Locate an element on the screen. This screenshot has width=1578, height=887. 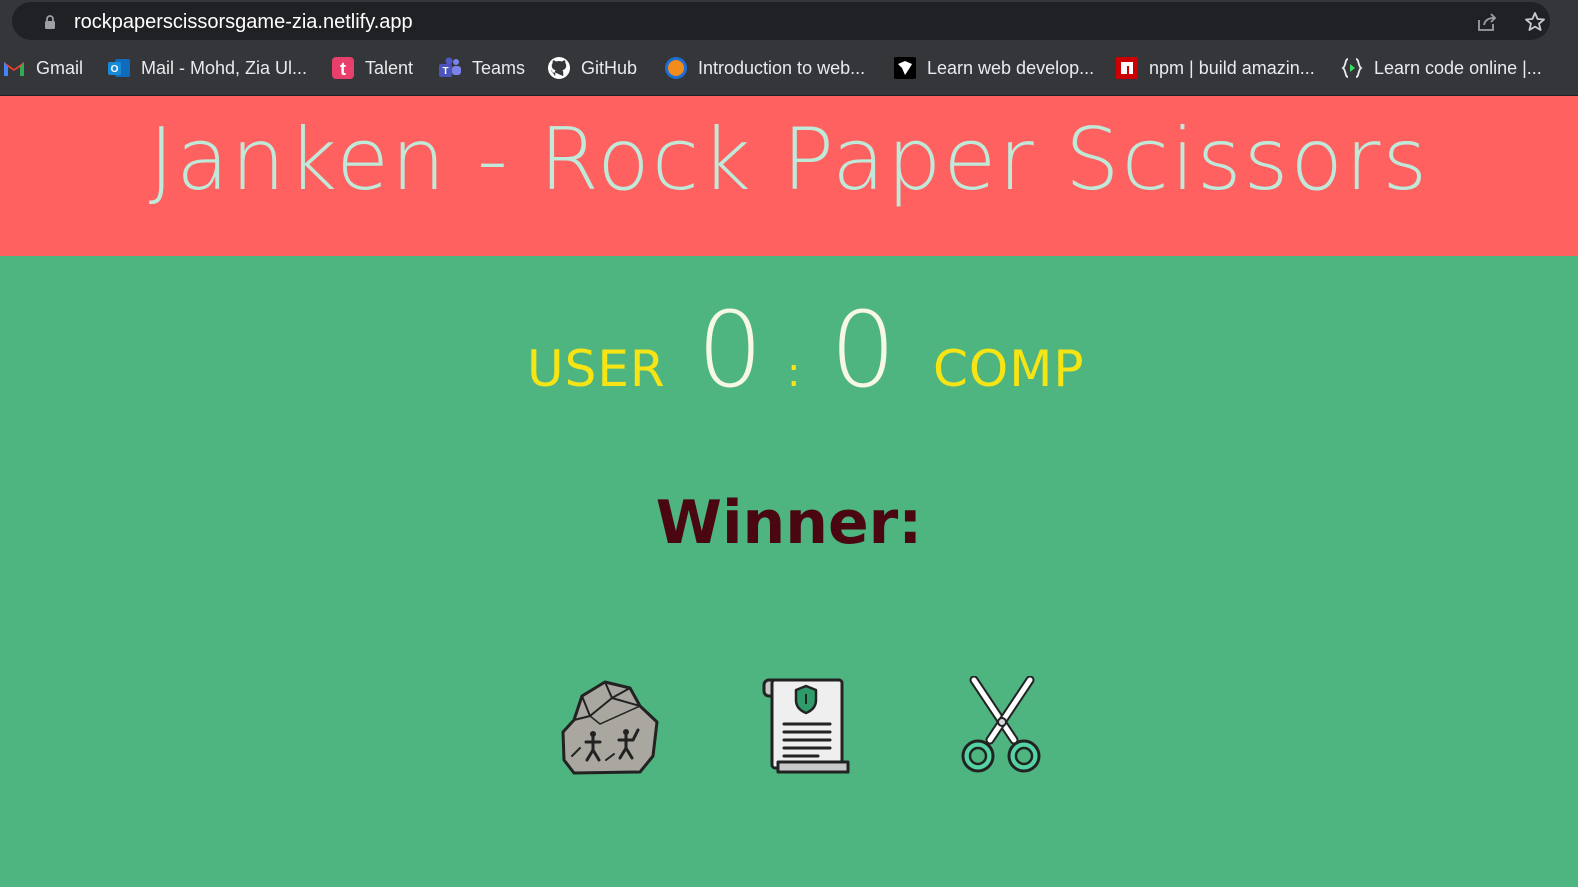
bookmark-label: Gmail is located at coordinates (60, 67).